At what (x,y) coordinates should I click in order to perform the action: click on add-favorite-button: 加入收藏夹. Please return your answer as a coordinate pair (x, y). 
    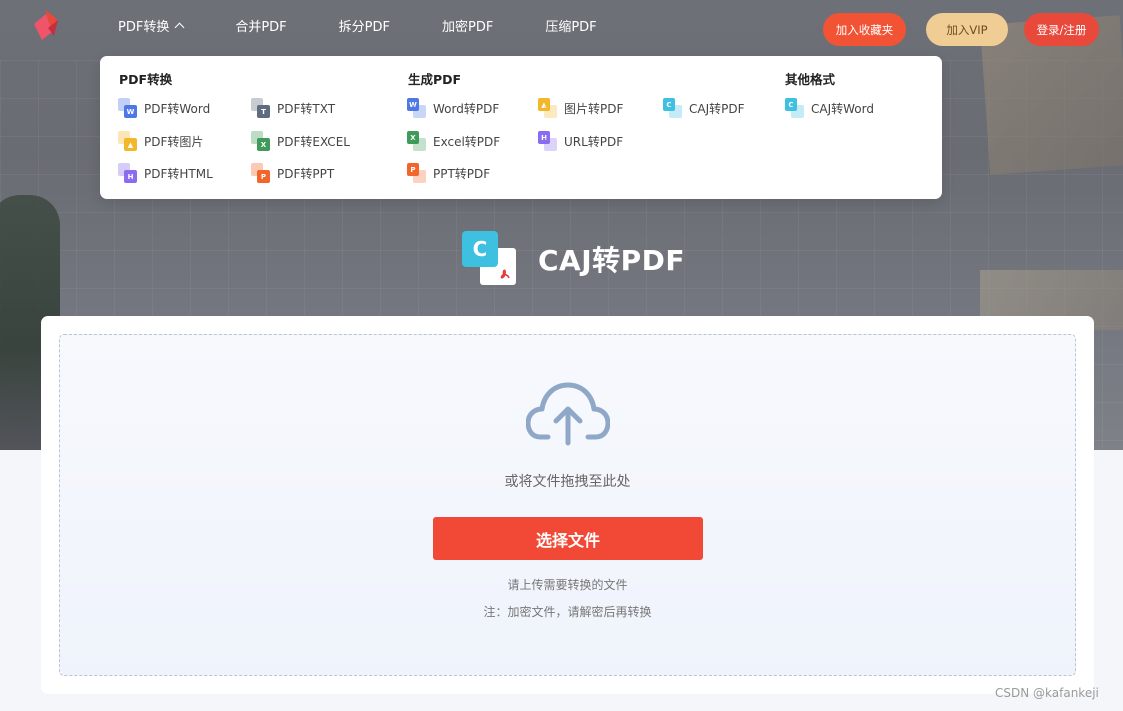
    Looking at the image, I should click on (864, 29).